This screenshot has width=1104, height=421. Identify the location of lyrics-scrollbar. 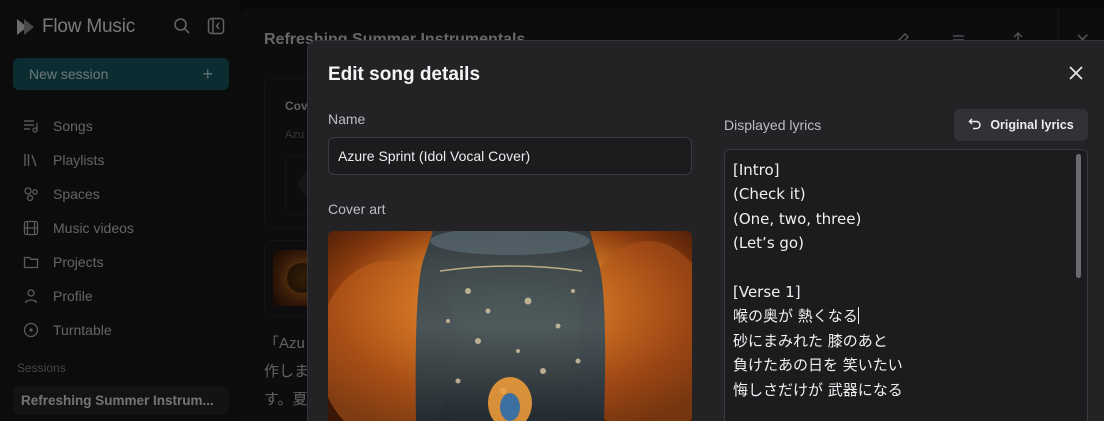
(1078, 216).